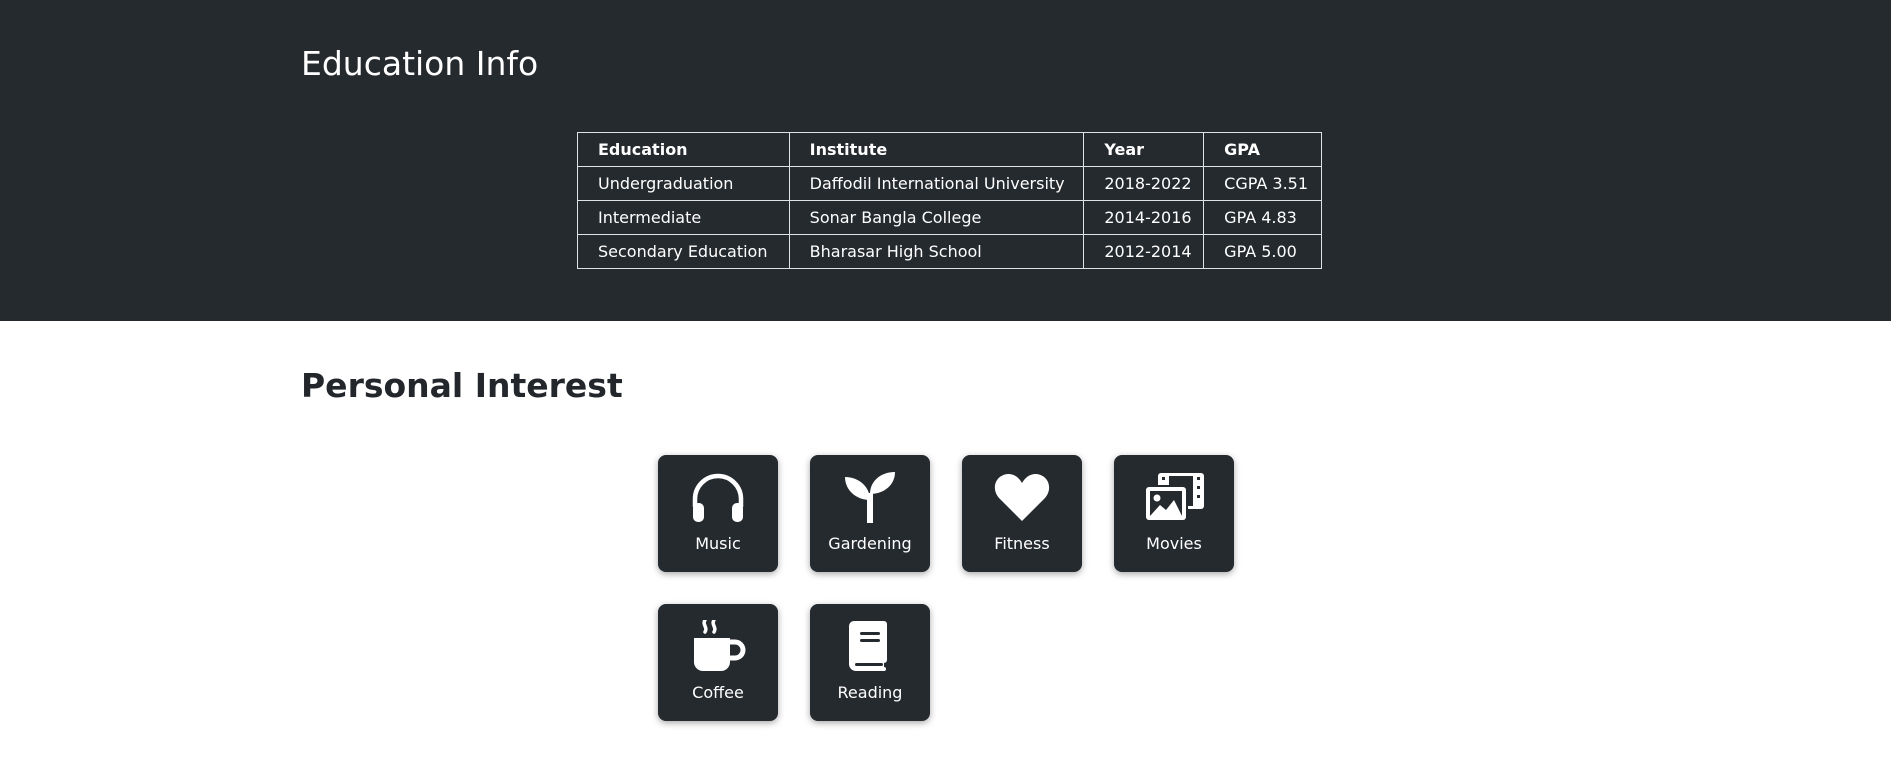 The height and width of the screenshot is (779, 1891). Describe the element at coordinates (1022, 497) in the screenshot. I see `heart-icon` at that location.